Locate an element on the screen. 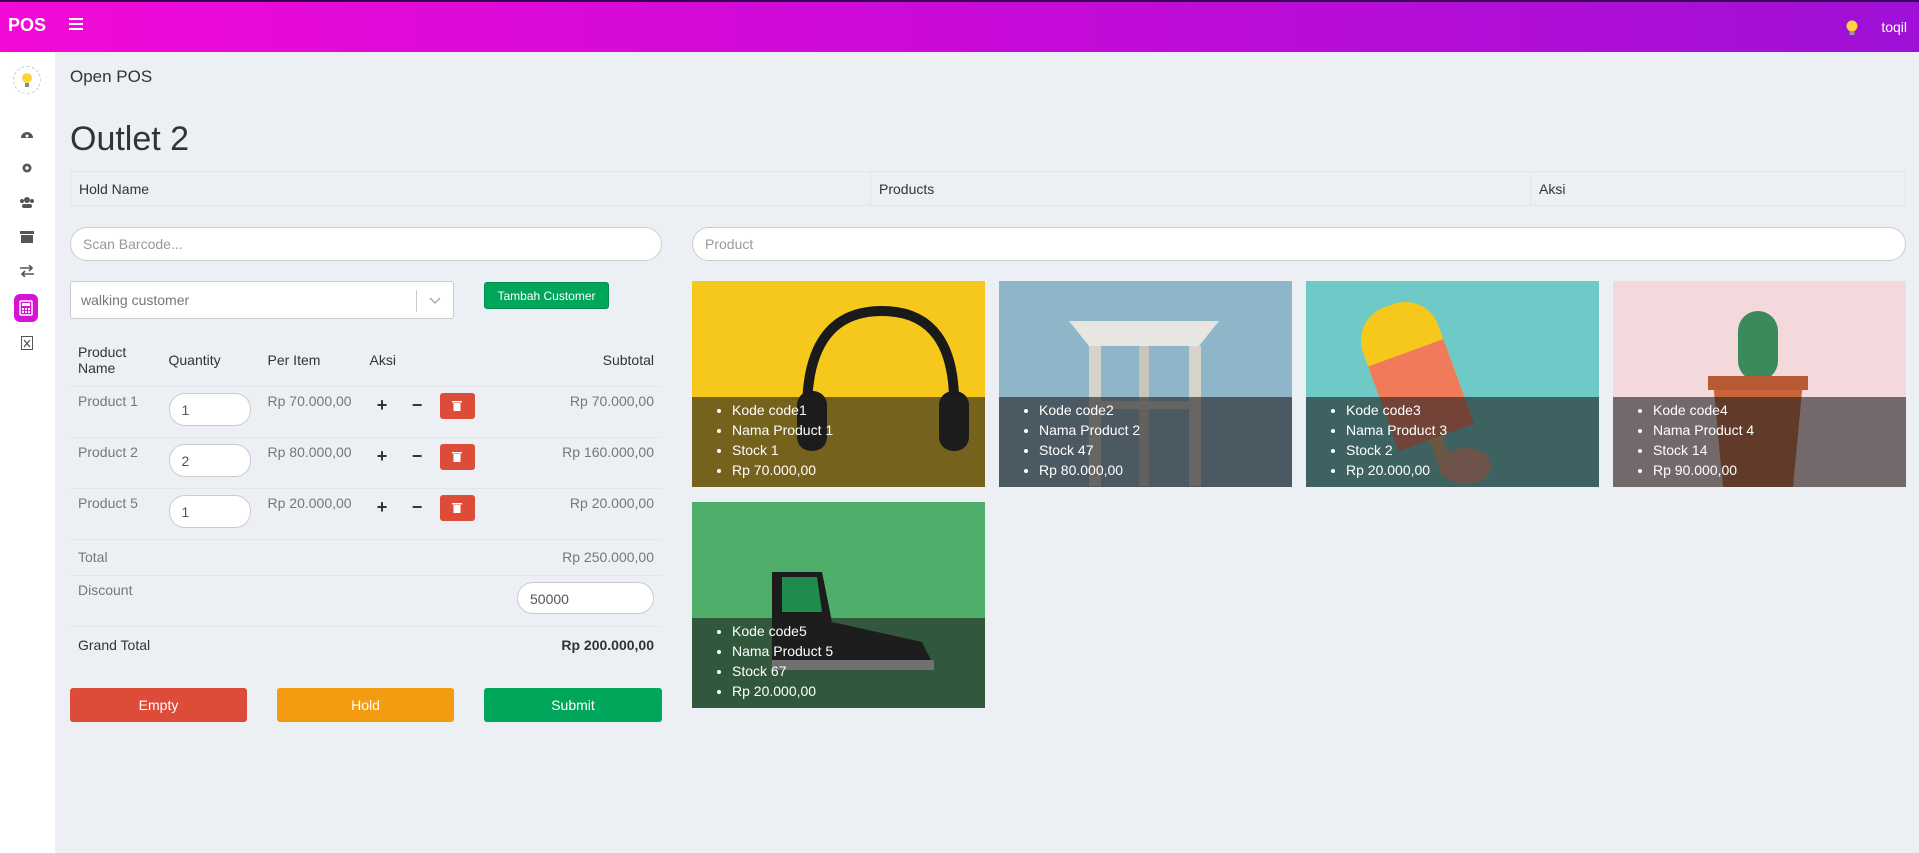 This screenshot has height=853, width=1919. discount-input: 50000 is located at coordinates (585, 597).